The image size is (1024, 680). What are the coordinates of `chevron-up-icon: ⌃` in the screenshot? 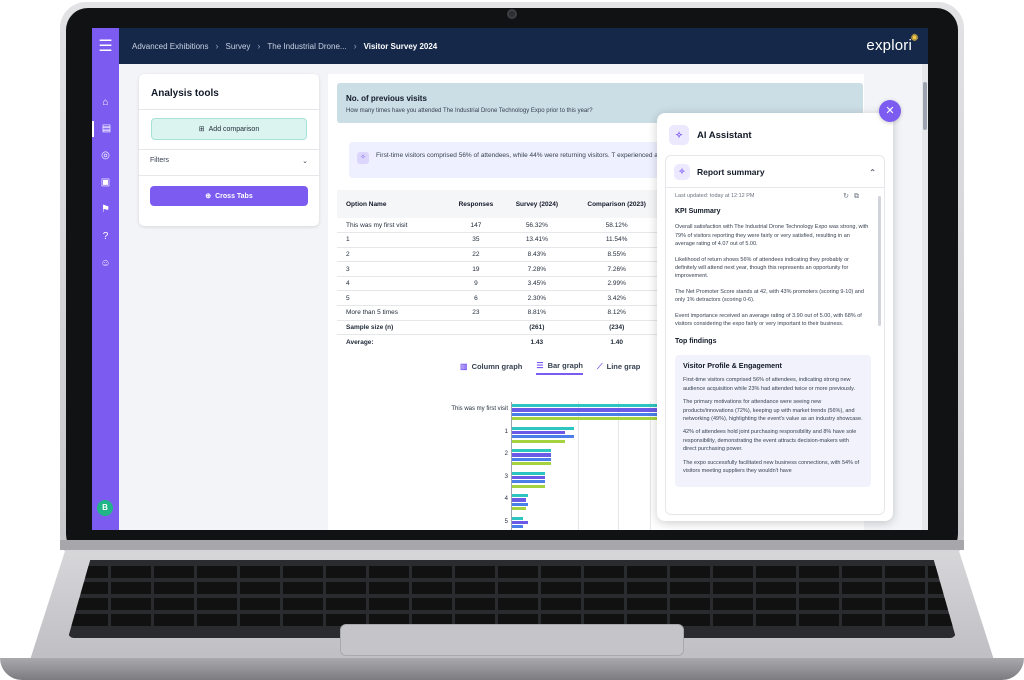 It's located at (872, 172).